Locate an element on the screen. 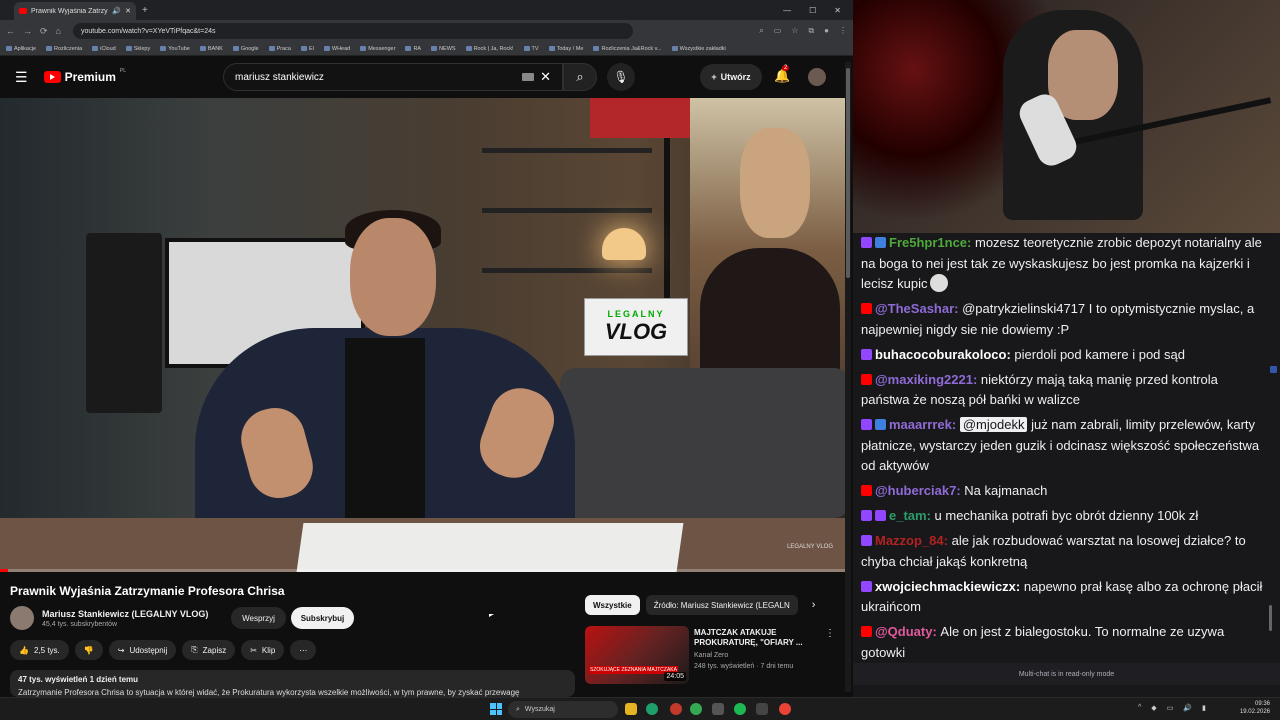 This screenshot has width=1280, height=720. account-avatar is located at coordinates (817, 77).